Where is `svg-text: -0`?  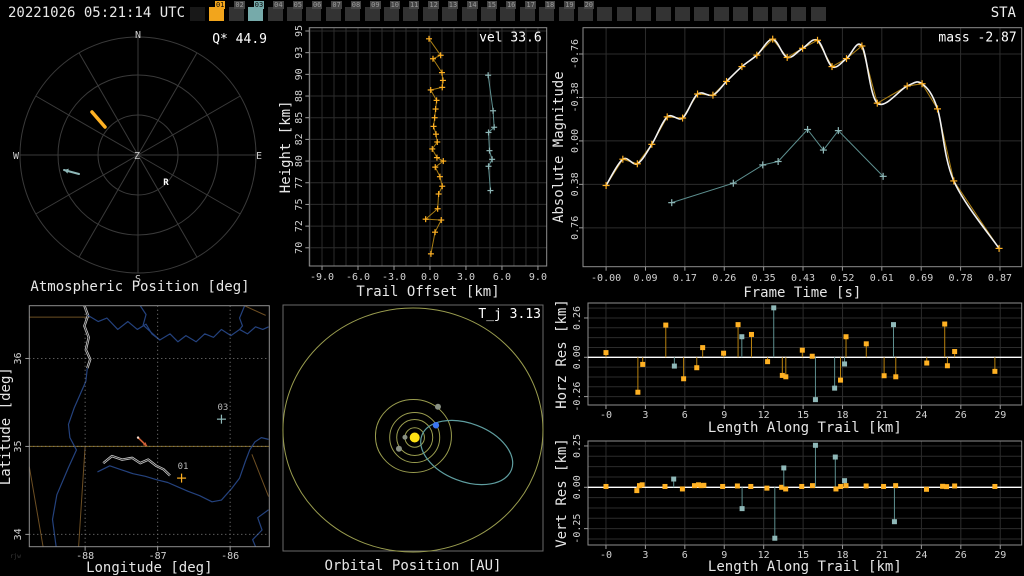
svg-text: -0 is located at coordinates (606, 555).